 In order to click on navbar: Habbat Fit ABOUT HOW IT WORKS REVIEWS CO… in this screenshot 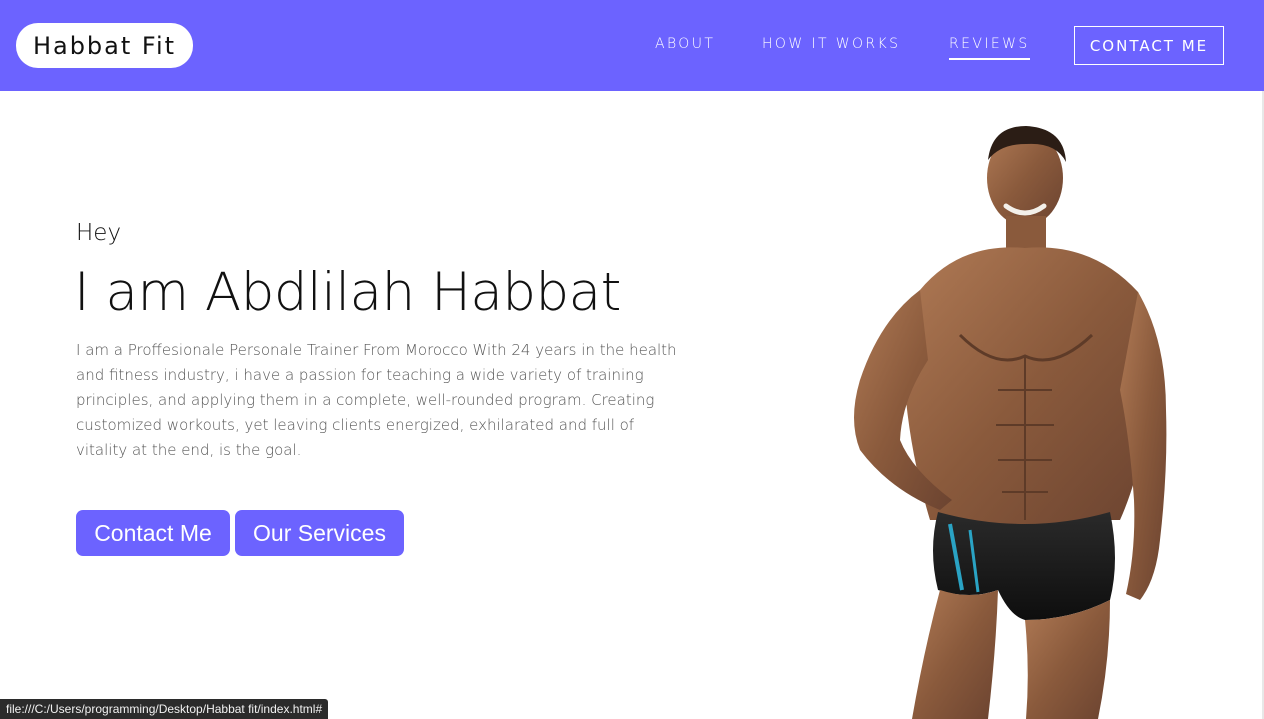, I will do `click(632, 45)`.